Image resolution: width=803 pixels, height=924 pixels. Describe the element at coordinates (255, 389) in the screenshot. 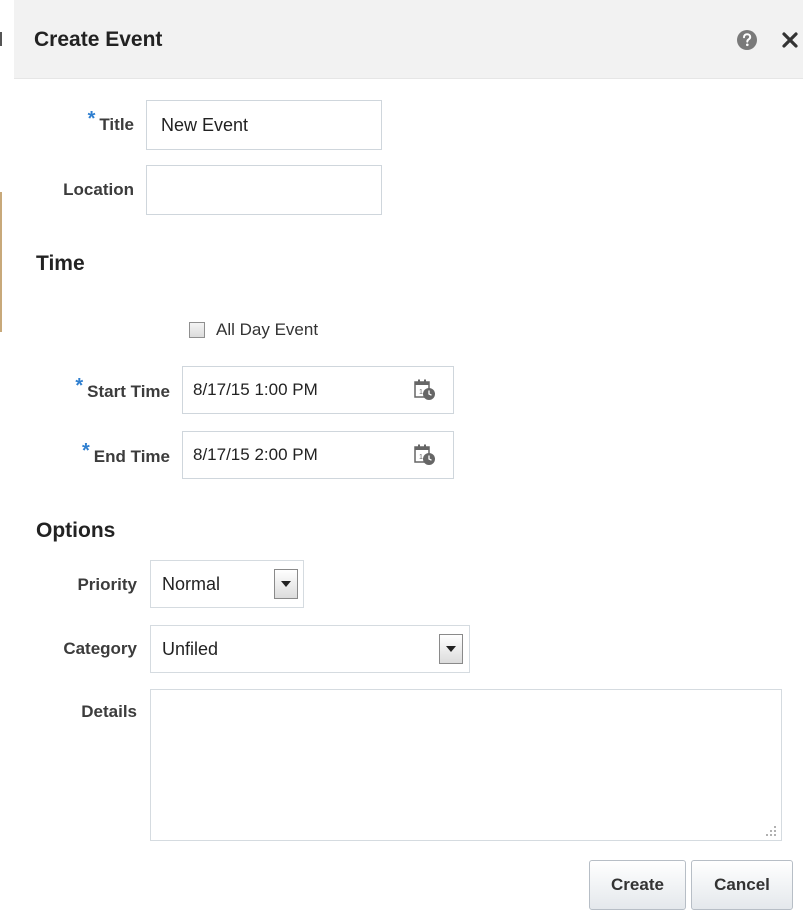

I see `start-time-value: 8/17/15 1:00 PM` at that location.